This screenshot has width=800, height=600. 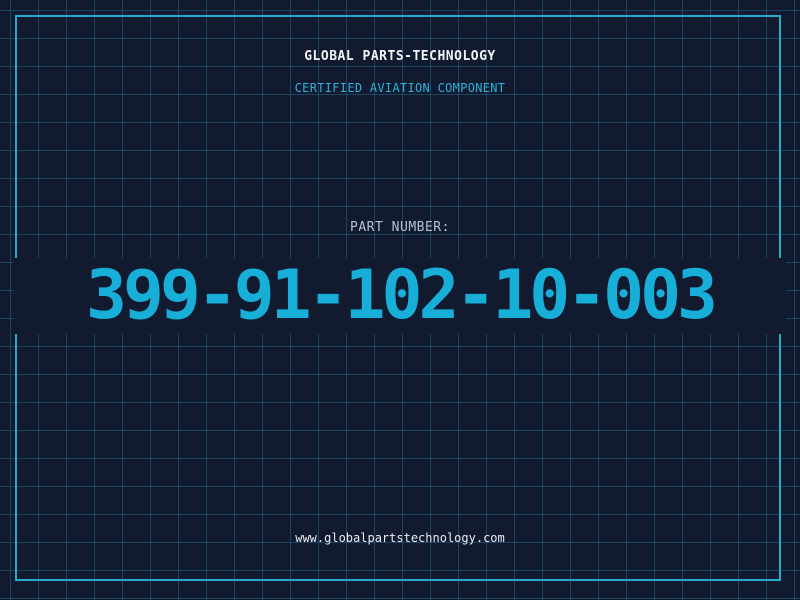 What do you see at coordinates (400, 538) in the screenshot?
I see `website-url: www.globalpartstechnology.com` at bounding box center [400, 538].